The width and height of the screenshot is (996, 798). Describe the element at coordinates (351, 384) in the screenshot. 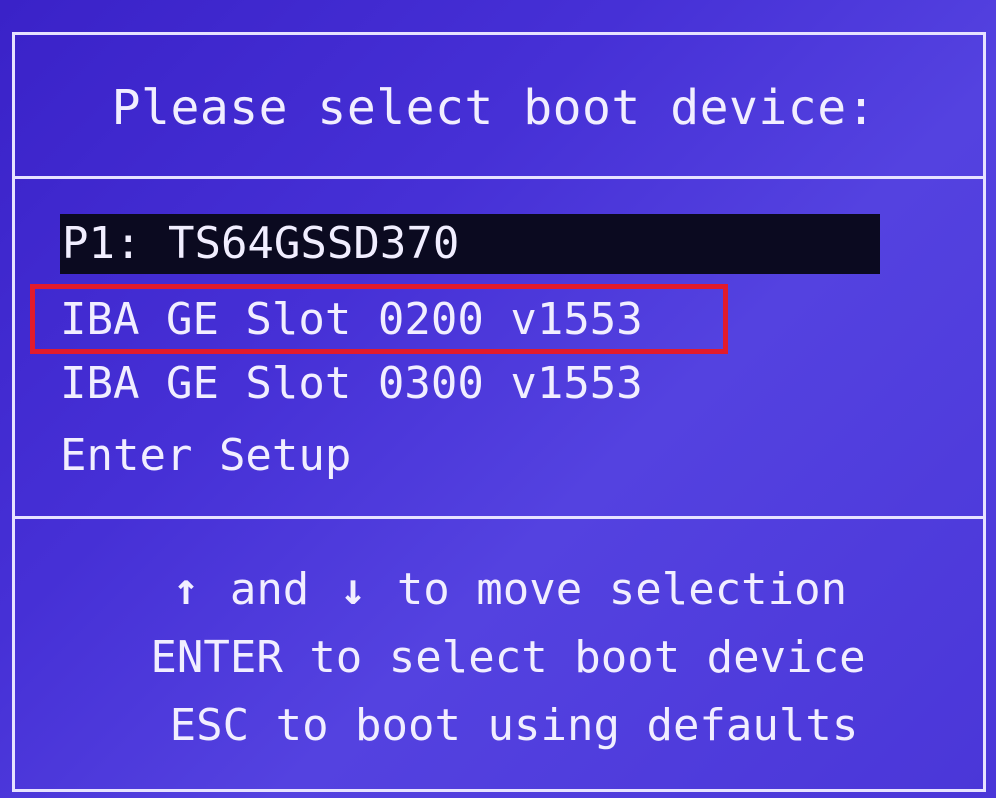

I see `boot-item-iba-0300: IBA GE Slot 0300 v1553` at that location.